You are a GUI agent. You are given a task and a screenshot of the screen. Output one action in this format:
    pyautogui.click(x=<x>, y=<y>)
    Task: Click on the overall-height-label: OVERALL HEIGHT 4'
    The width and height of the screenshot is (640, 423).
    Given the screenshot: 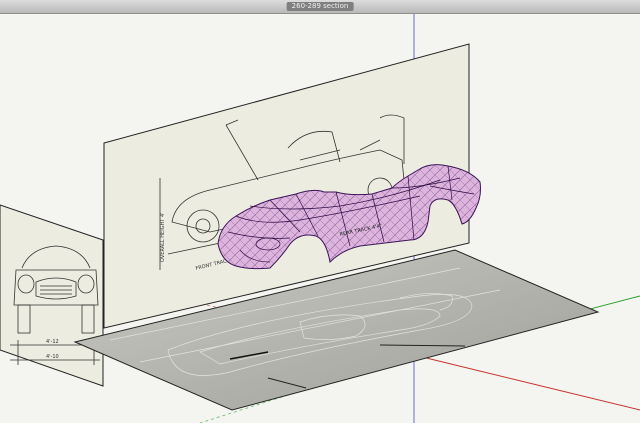 What is the action you would take?
    pyautogui.click(x=163, y=237)
    